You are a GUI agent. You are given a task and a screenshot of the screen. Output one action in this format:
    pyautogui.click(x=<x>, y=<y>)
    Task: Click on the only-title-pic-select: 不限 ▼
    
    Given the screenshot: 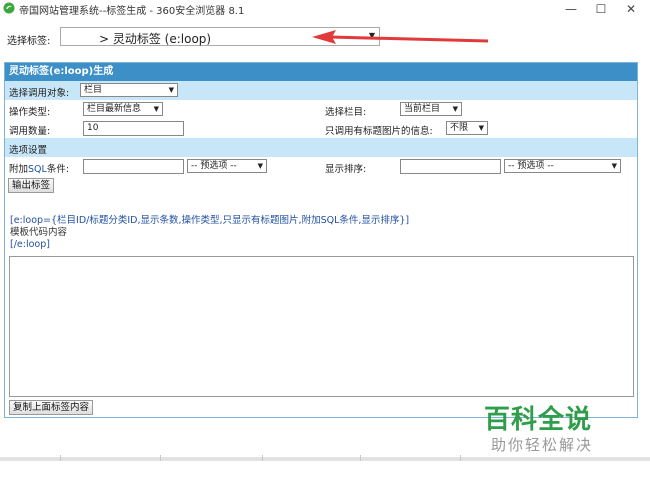 What is the action you would take?
    pyautogui.click(x=467, y=128)
    